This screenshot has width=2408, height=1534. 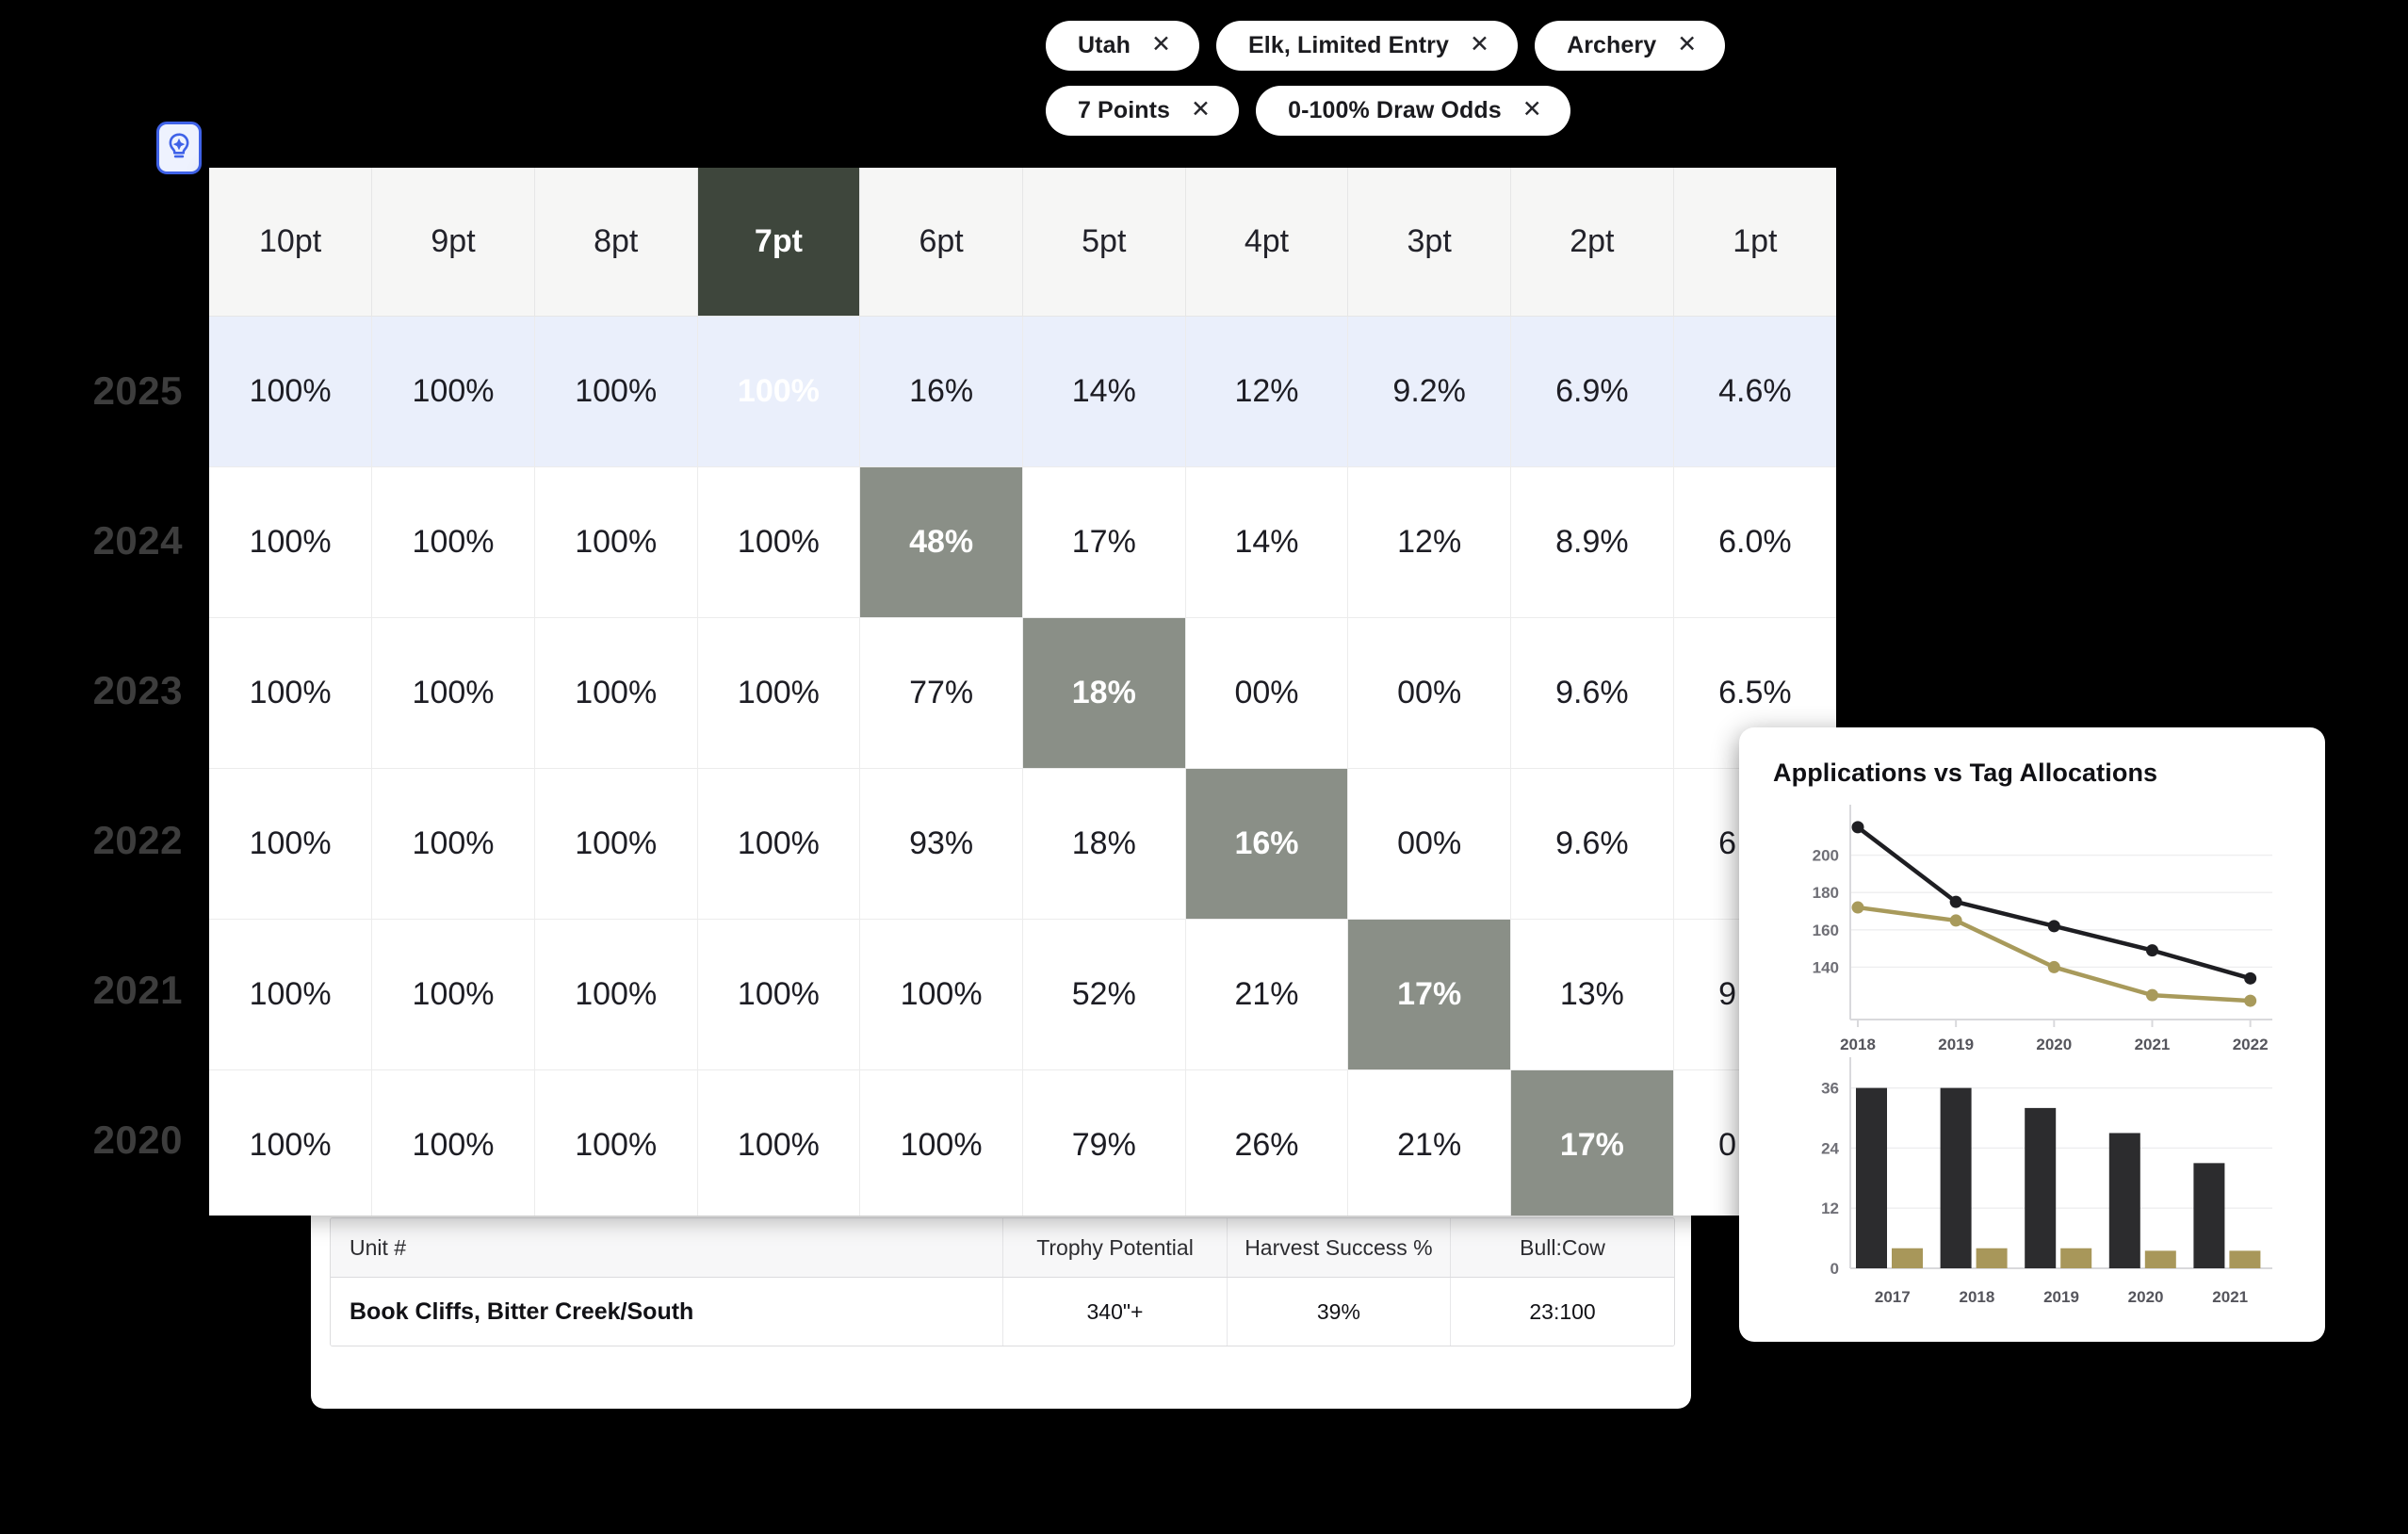 I want to click on filter-pill-label: Utah, so click(x=1105, y=45).